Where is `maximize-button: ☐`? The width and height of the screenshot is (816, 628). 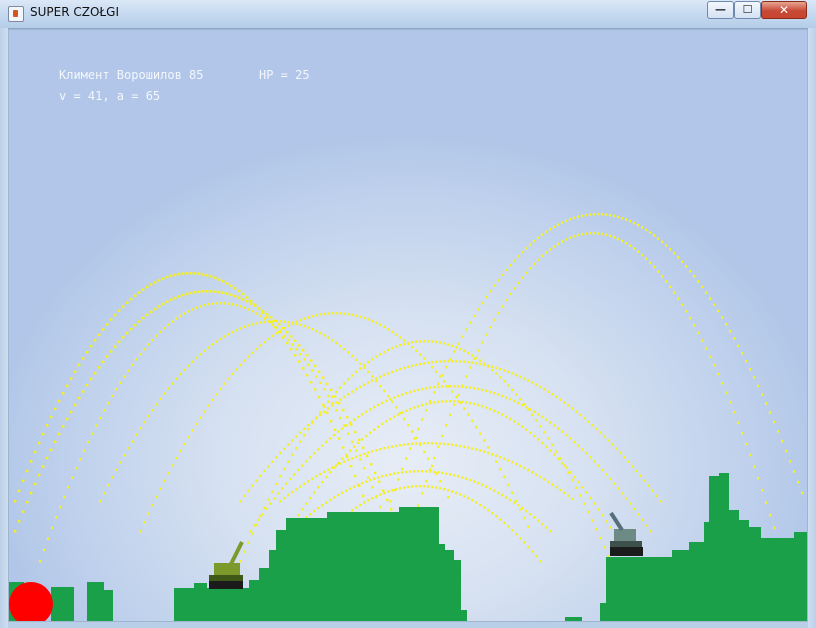 maximize-button: ☐ is located at coordinates (747, 10).